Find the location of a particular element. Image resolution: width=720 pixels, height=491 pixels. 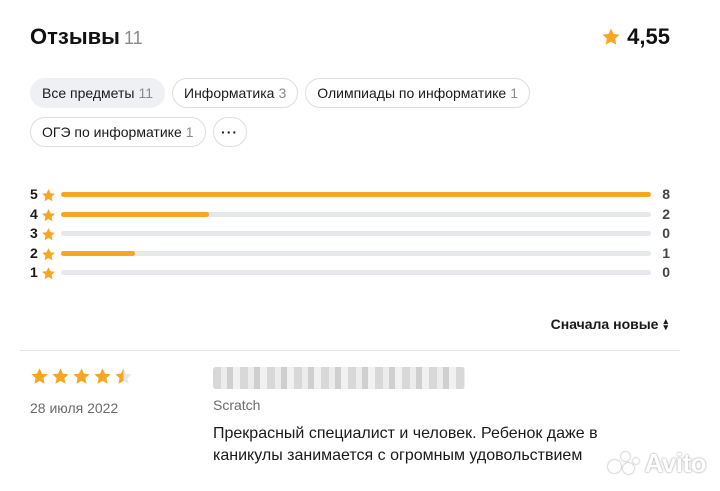

page-title: Отзывы 11 is located at coordinates (86, 37).